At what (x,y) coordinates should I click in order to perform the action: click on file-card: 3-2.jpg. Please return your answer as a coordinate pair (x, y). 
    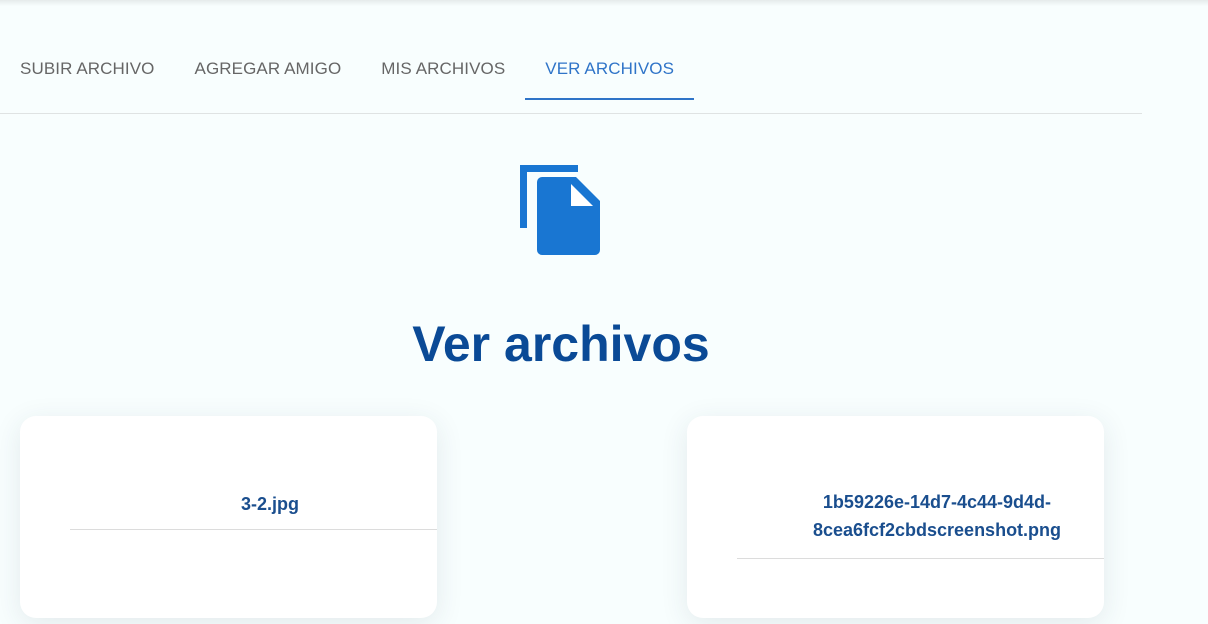
    Looking at the image, I should click on (228, 517).